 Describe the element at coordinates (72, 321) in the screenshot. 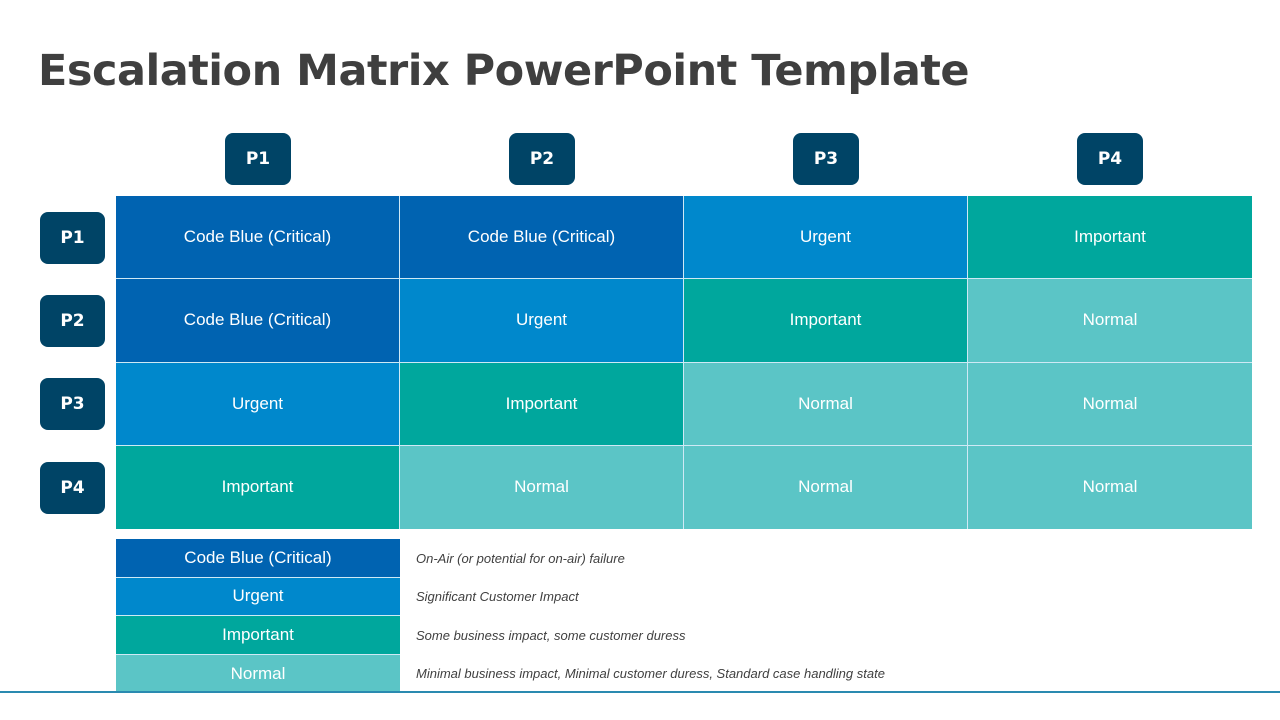

I see `row-header-p2: P2` at that location.